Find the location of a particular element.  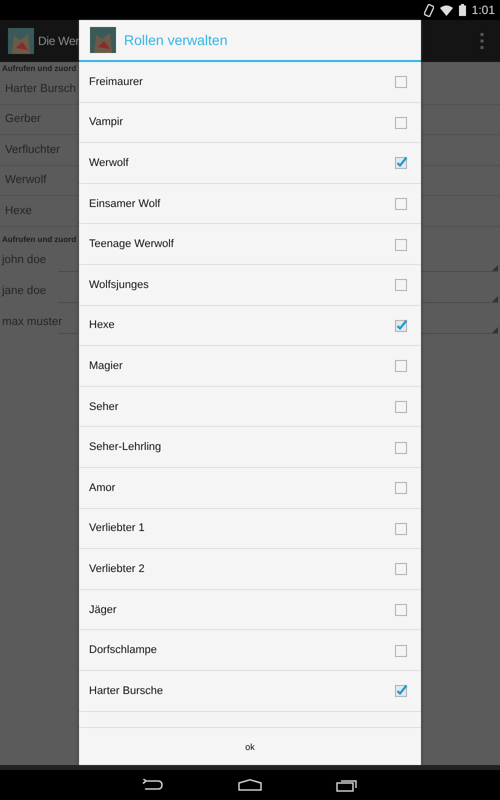

role-label: Hexe is located at coordinates (102, 325).